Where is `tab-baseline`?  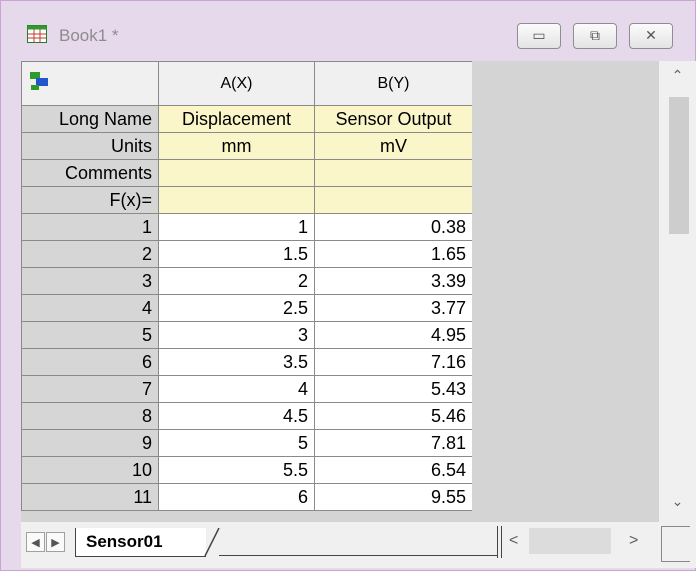
tab-baseline is located at coordinates (358, 555).